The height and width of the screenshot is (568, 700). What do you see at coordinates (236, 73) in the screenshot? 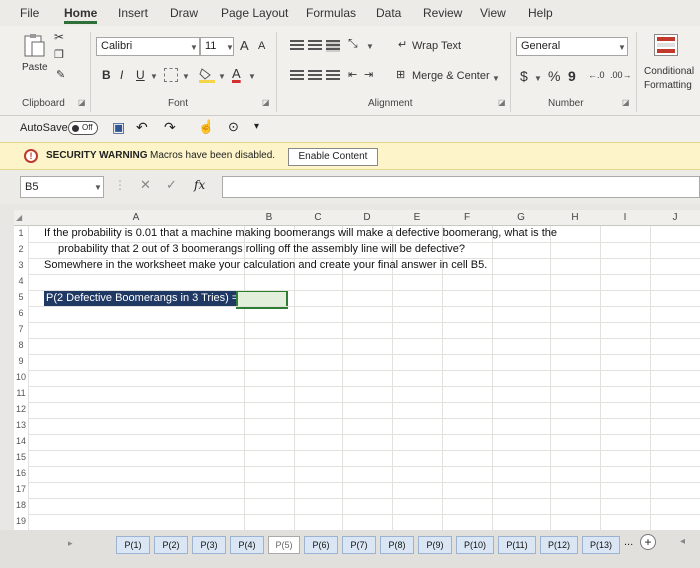
I see `font-color-button: A` at bounding box center [236, 73].